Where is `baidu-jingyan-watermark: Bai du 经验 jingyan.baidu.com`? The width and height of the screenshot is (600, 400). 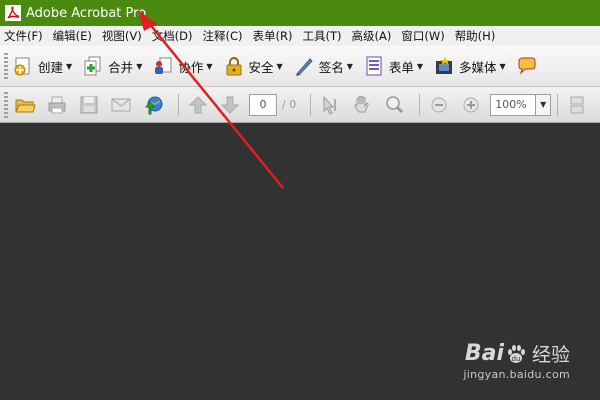 baidu-jingyan-watermark: Bai du 经验 jingyan.baidu.com is located at coordinates (495, 365).